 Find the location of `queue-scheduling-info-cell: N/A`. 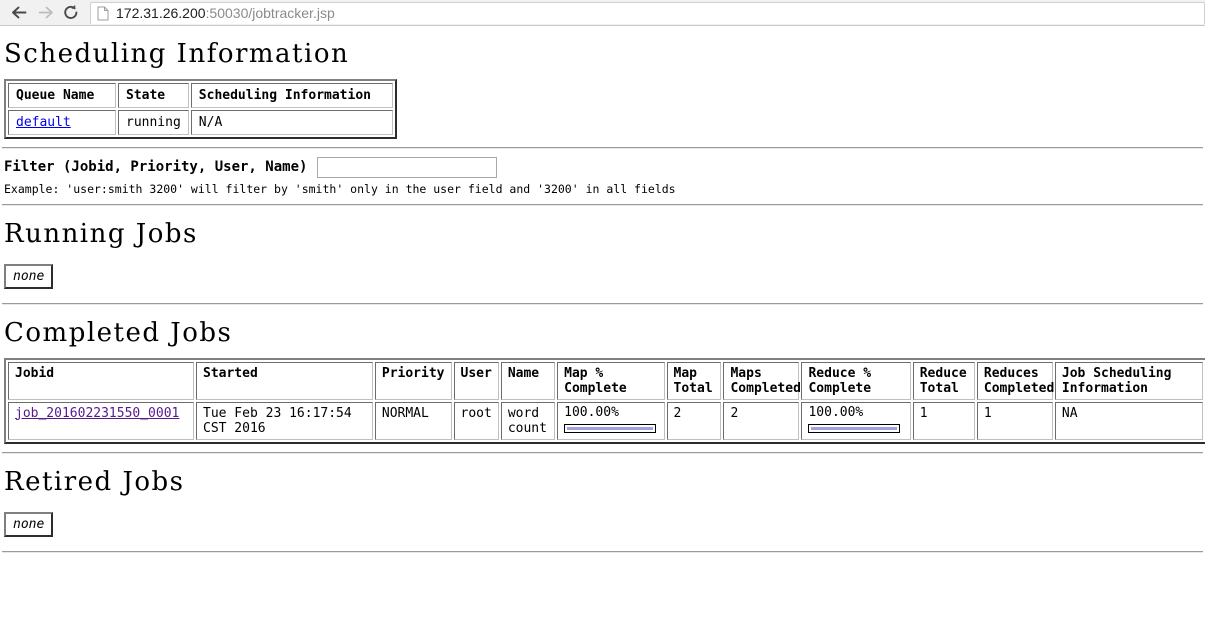

queue-scheduling-info-cell: N/A is located at coordinates (291, 122).